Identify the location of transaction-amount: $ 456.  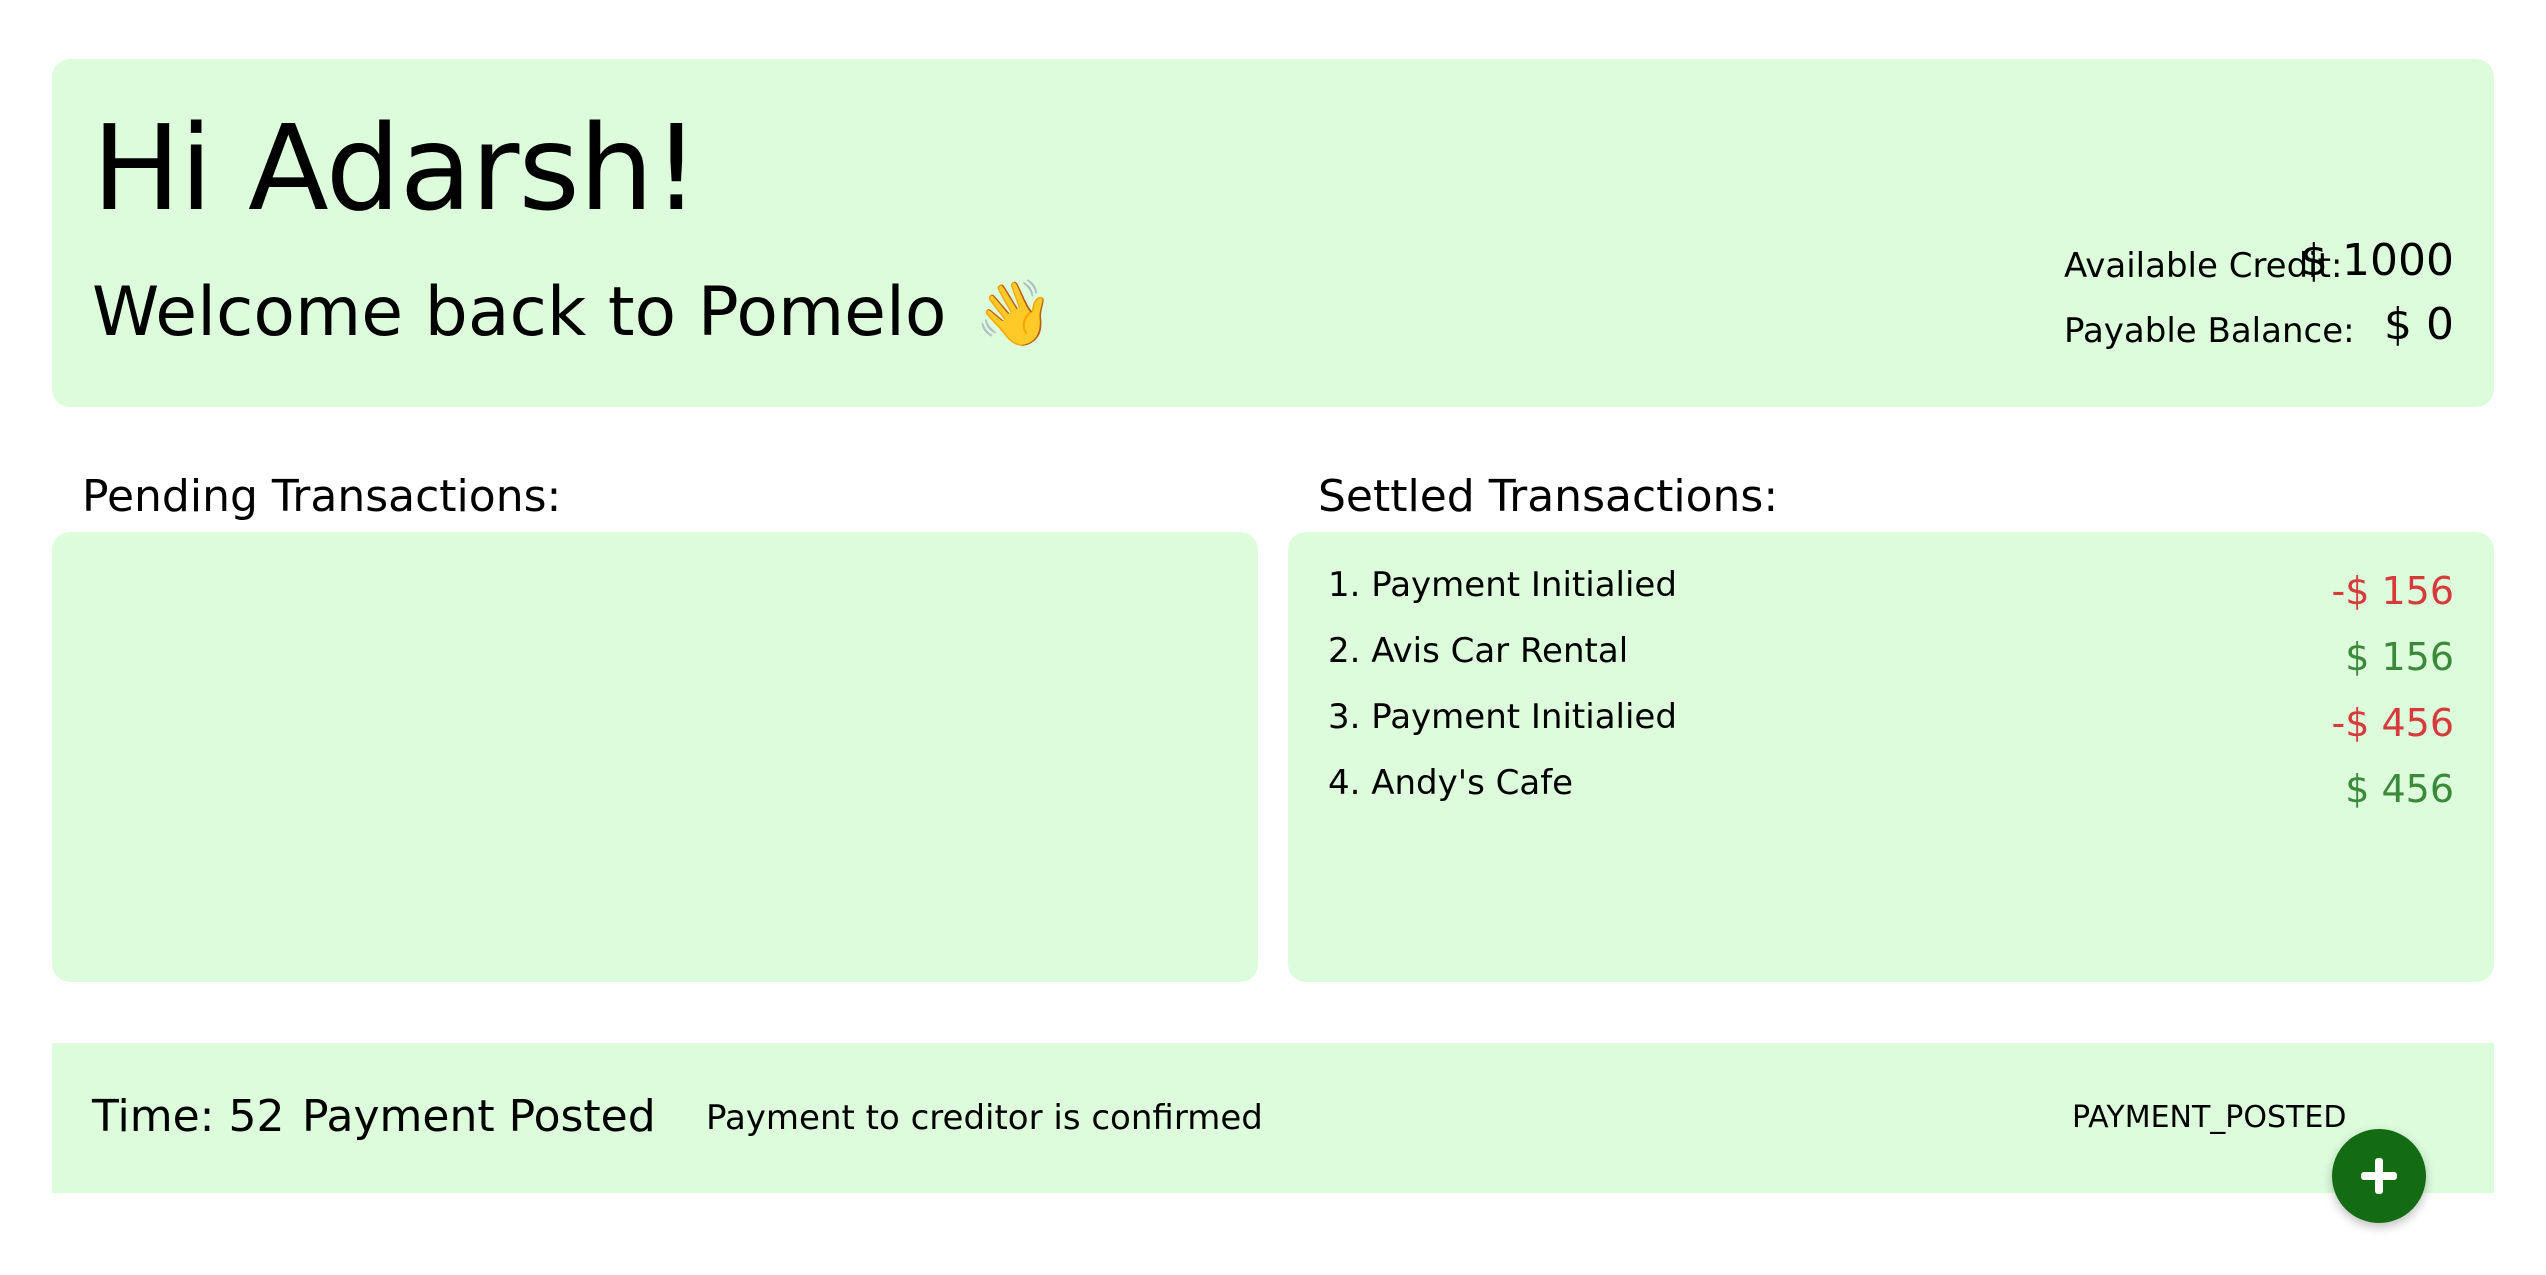
(2399, 789).